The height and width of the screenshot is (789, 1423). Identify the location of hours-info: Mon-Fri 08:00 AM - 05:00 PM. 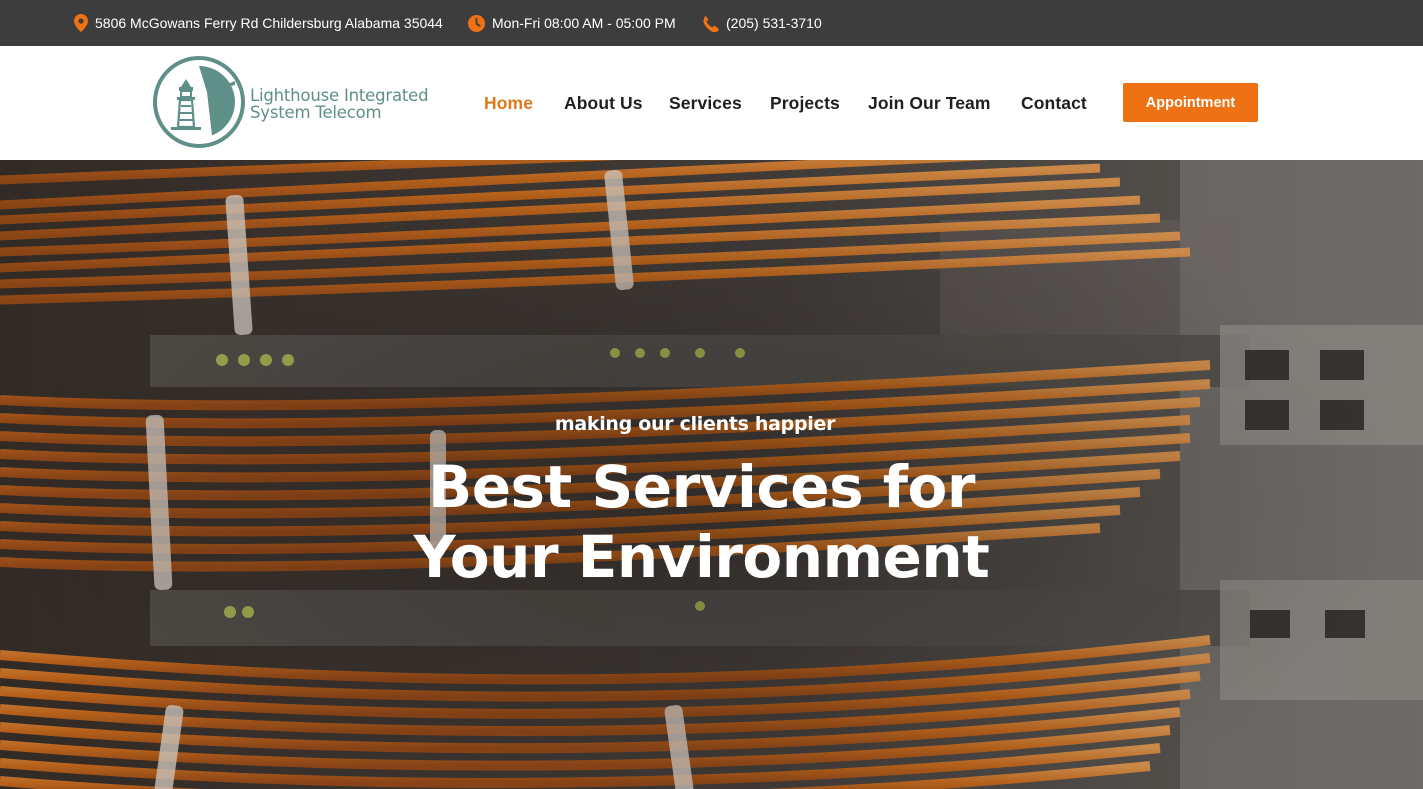
(572, 23).